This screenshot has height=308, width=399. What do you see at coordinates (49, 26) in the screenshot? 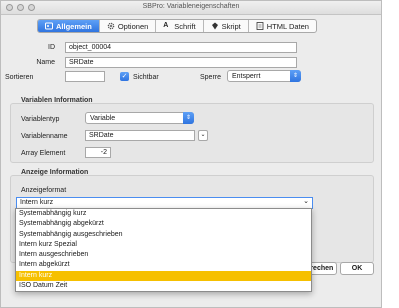
I see `id-icon` at bounding box center [49, 26].